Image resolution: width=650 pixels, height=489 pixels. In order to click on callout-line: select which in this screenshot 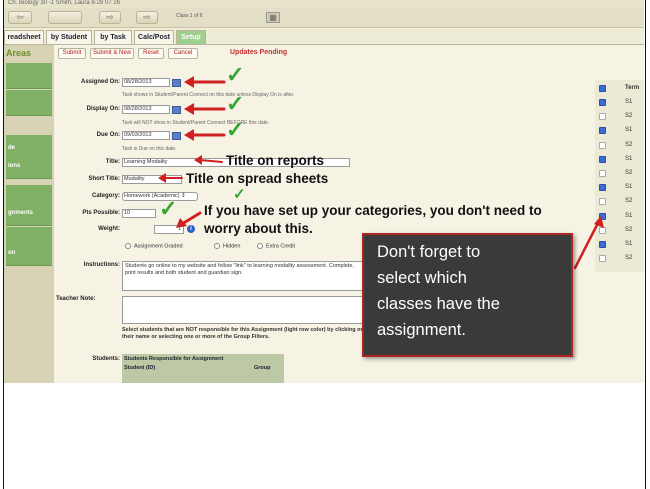, I will do `click(422, 278)`.